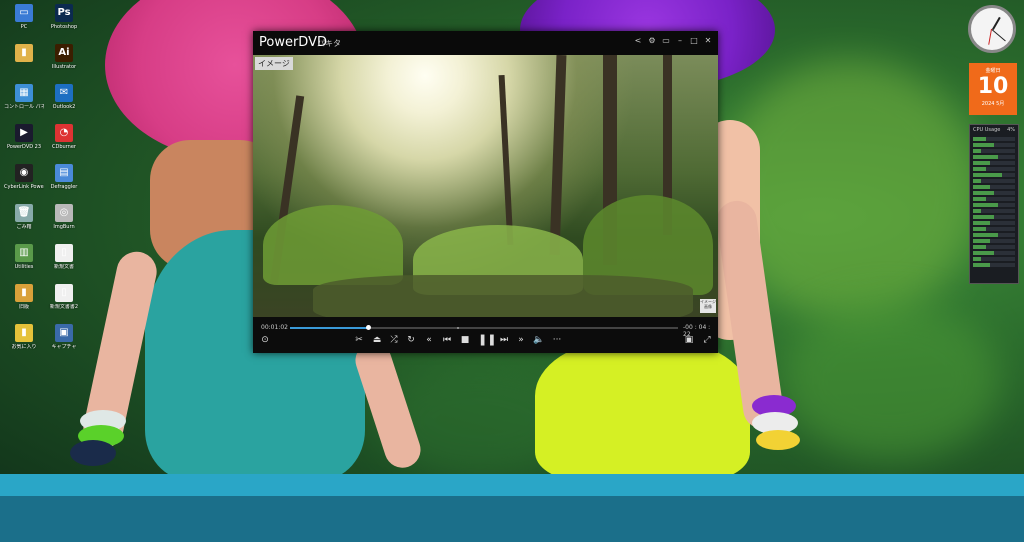 The width and height of the screenshot is (1024, 542). What do you see at coordinates (64, 13) in the screenshot?
I see `photoshop-icon: Ps` at bounding box center [64, 13].